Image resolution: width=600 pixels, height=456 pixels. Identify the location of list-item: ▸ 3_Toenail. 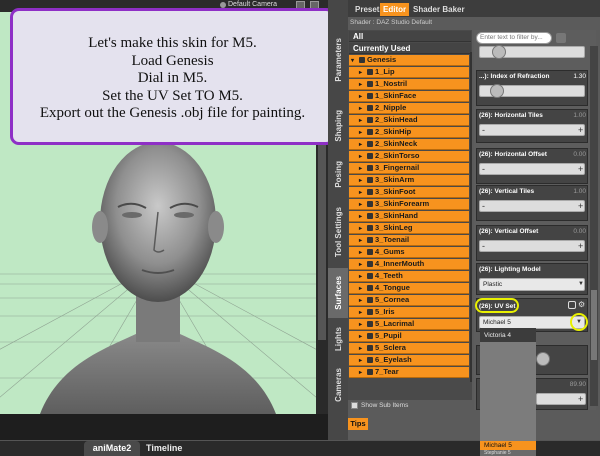
(409, 240).